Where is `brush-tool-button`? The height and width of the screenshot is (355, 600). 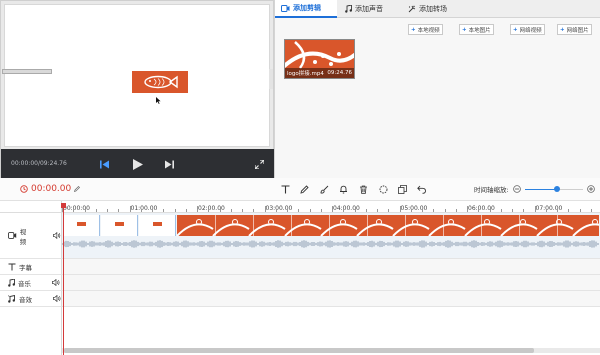
brush-tool-button is located at coordinates (324, 189).